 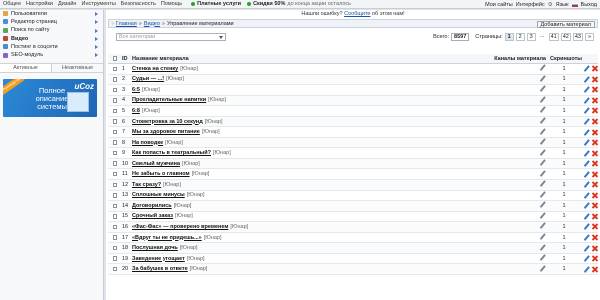 I want to click on sidebar-item: Редактор страниц, so click(x=51, y=22).